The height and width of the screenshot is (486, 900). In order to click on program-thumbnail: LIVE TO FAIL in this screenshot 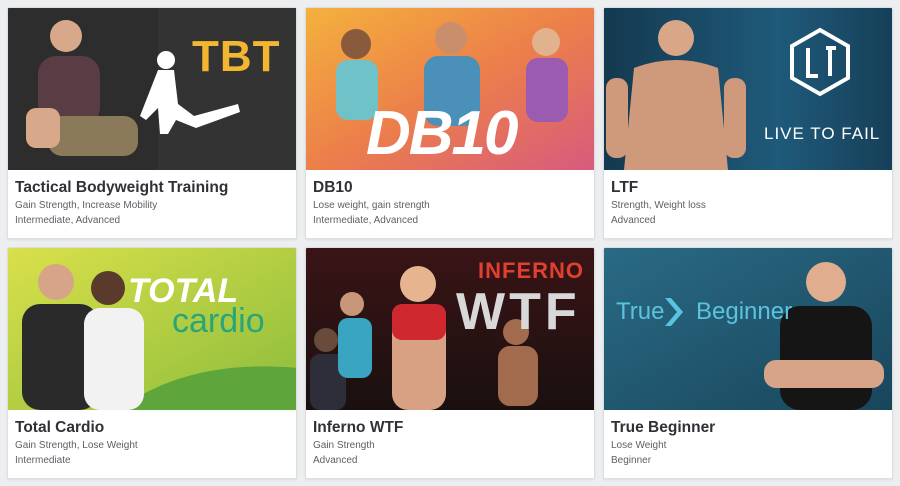, I will do `click(748, 89)`.